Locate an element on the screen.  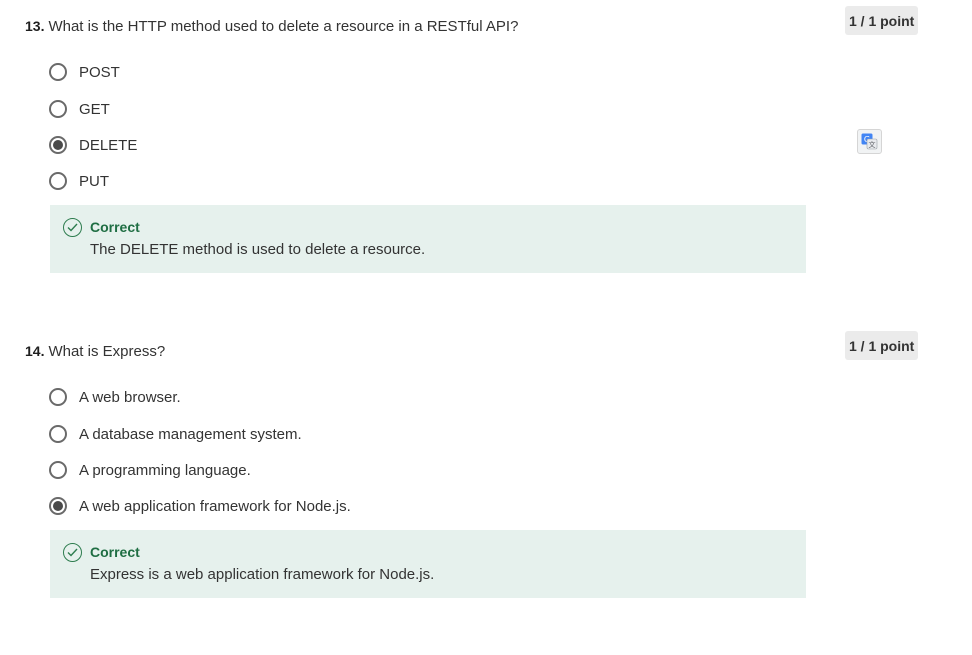
option-label: PUT is located at coordinates (94, 181).